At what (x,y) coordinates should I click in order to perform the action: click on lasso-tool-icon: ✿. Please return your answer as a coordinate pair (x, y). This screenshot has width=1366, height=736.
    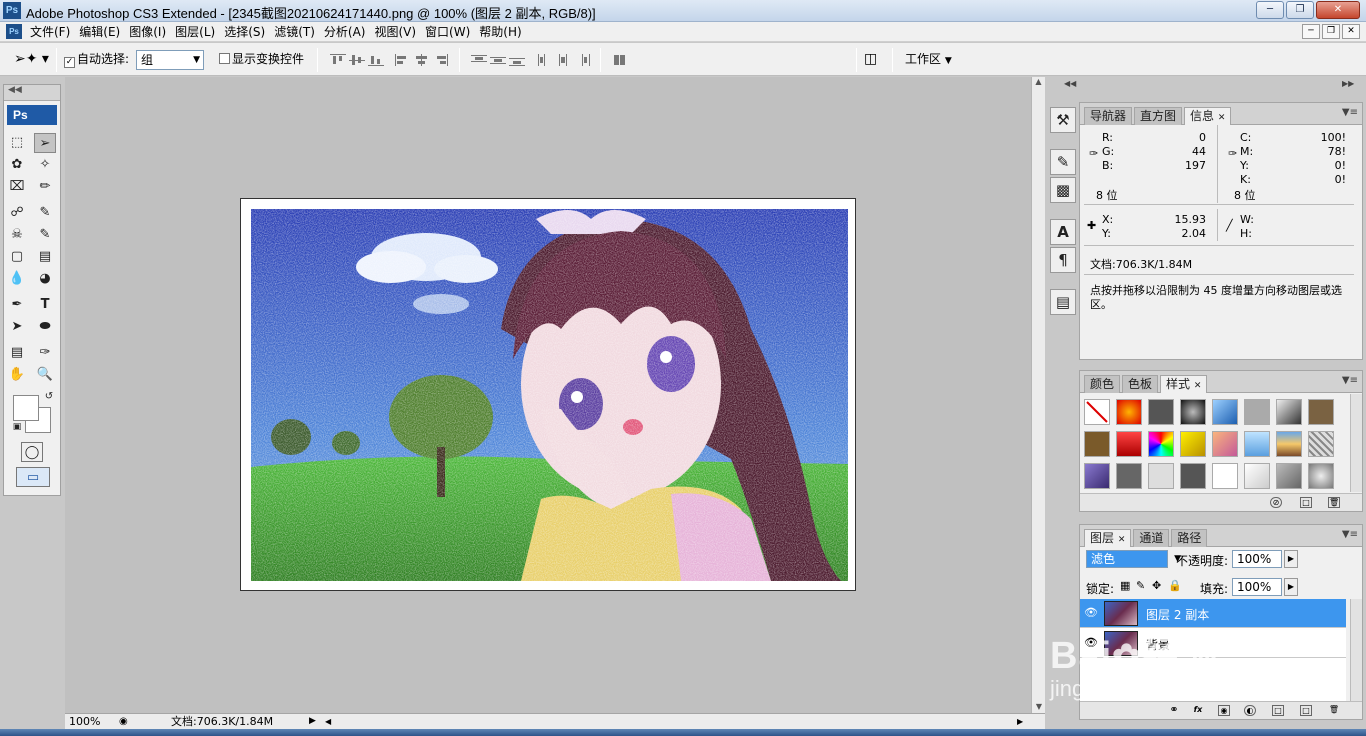
    Looking at the image, I should click on (17, 165).